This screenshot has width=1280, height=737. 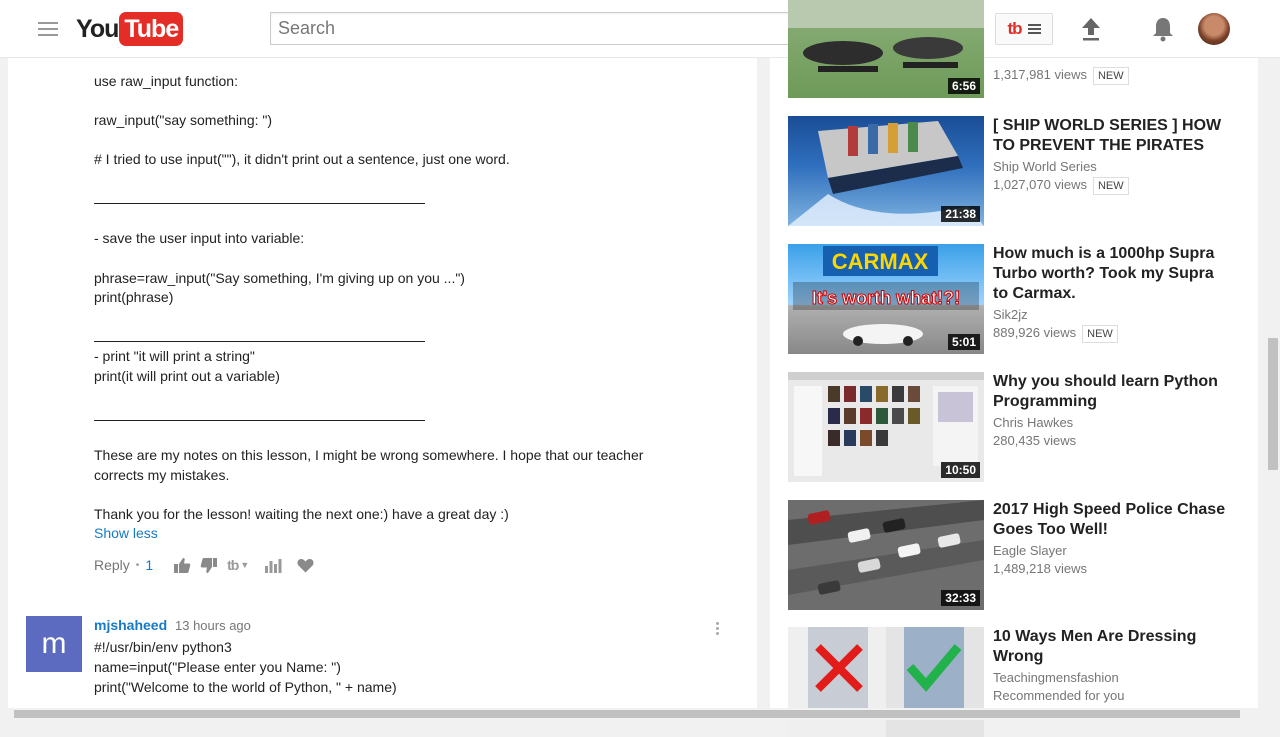 I want to click on video-duration: 5:01, so click(x=963, y=342).